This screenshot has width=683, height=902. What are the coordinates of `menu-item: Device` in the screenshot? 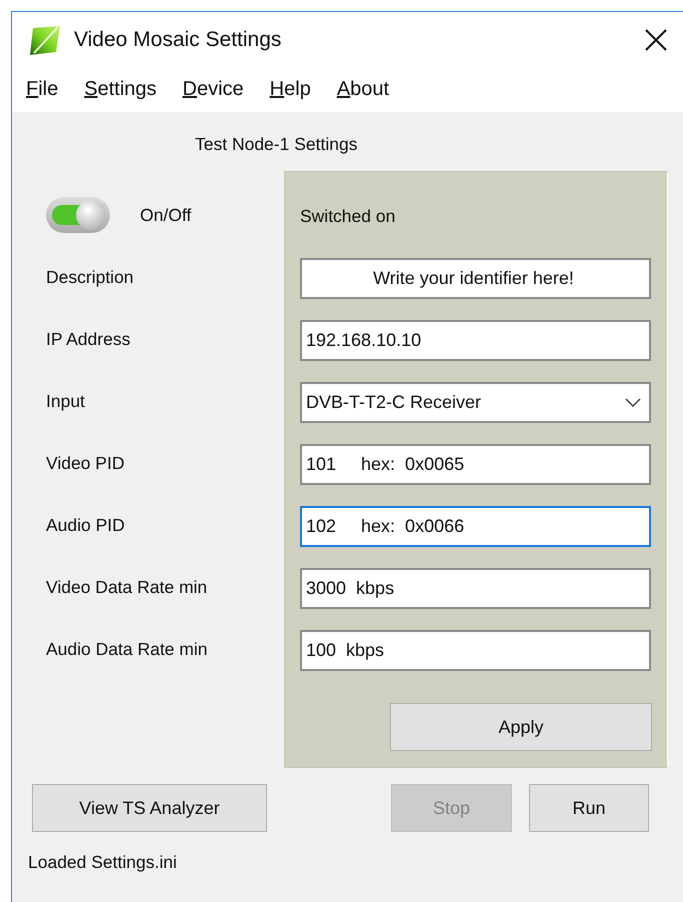 It's located at (213, 89).